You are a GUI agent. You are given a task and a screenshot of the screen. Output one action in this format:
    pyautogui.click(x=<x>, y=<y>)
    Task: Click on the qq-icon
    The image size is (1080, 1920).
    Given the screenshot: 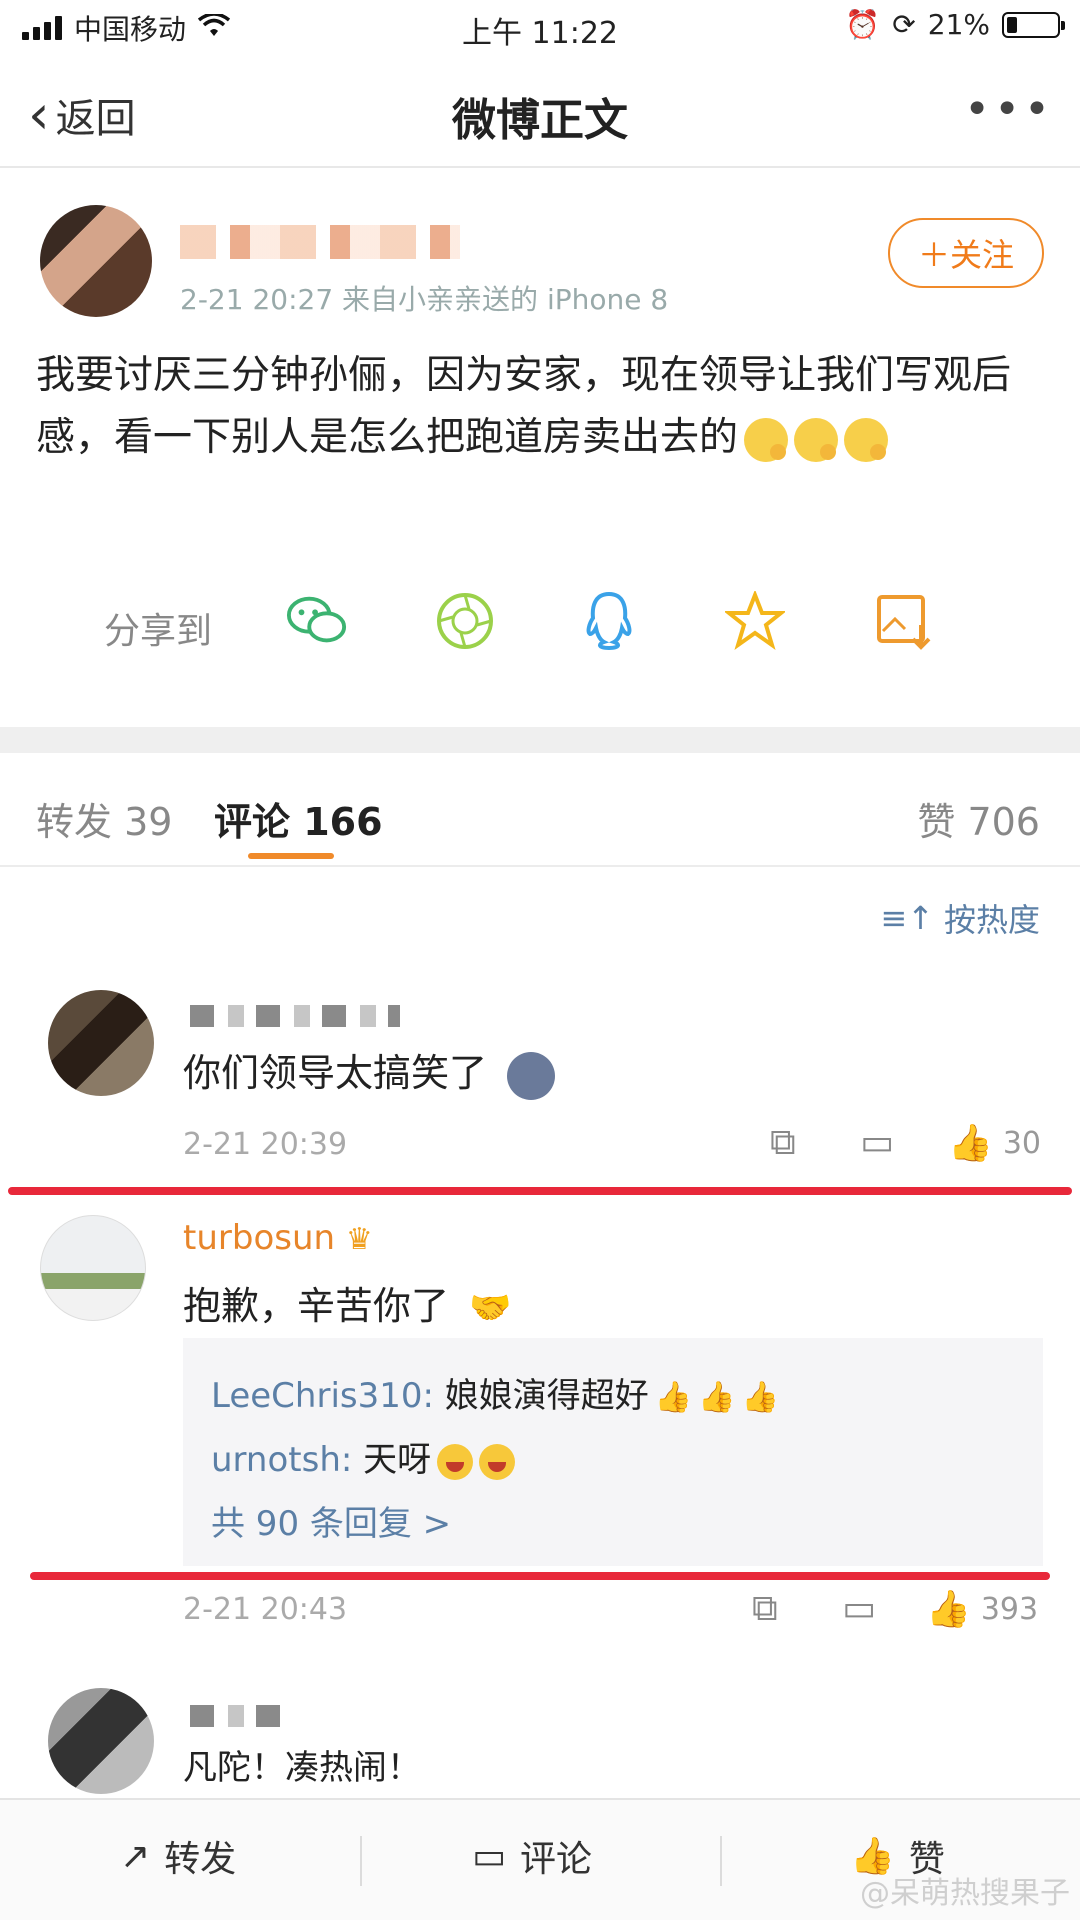 What is the action you would take?
    pyautogui.click(x=609, y=621)
    